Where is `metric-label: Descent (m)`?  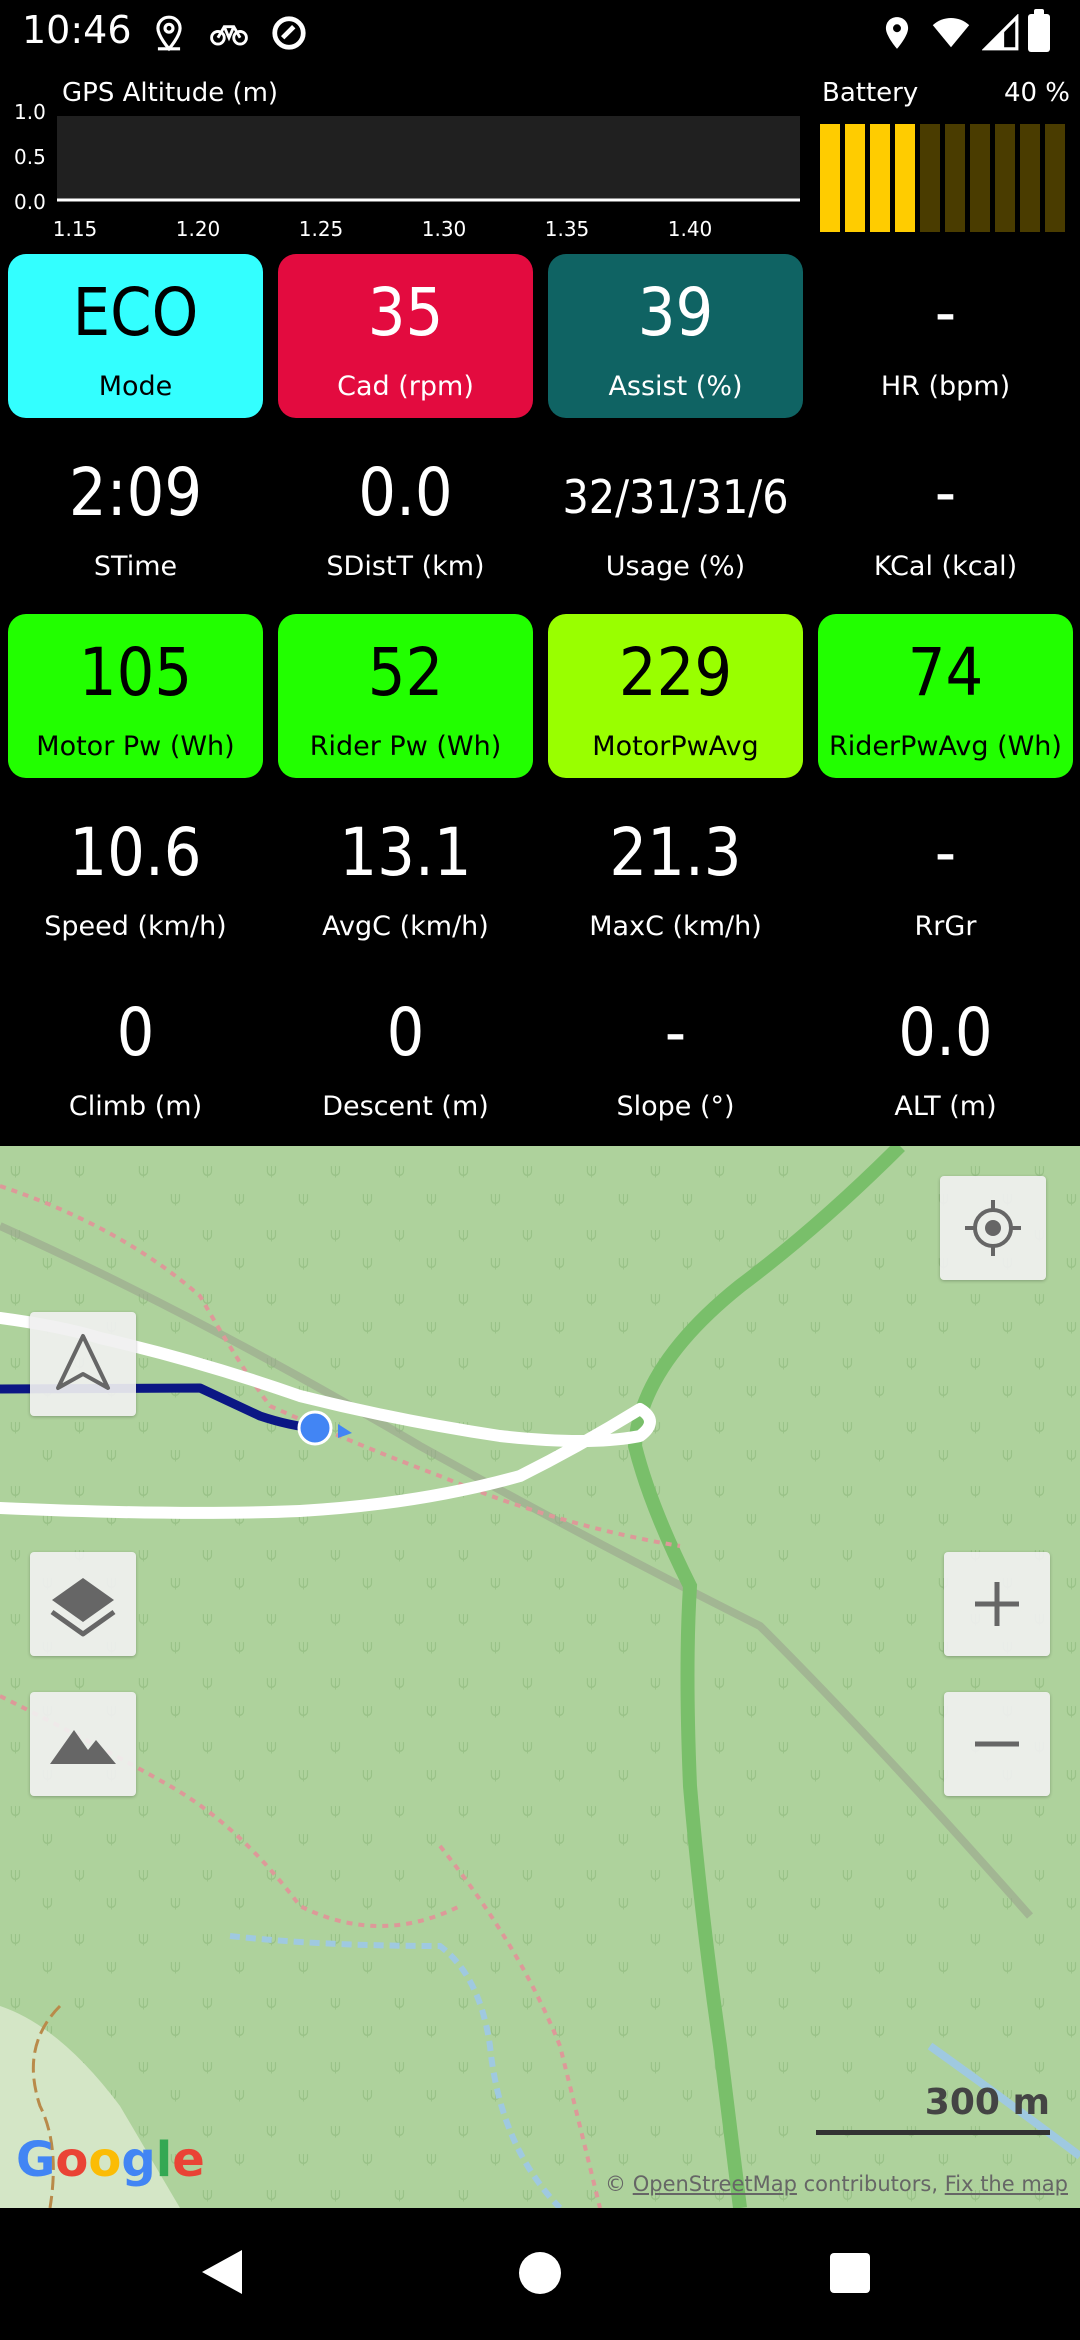 metric-label: Descent (m) is located at coordinates (405, 1106).